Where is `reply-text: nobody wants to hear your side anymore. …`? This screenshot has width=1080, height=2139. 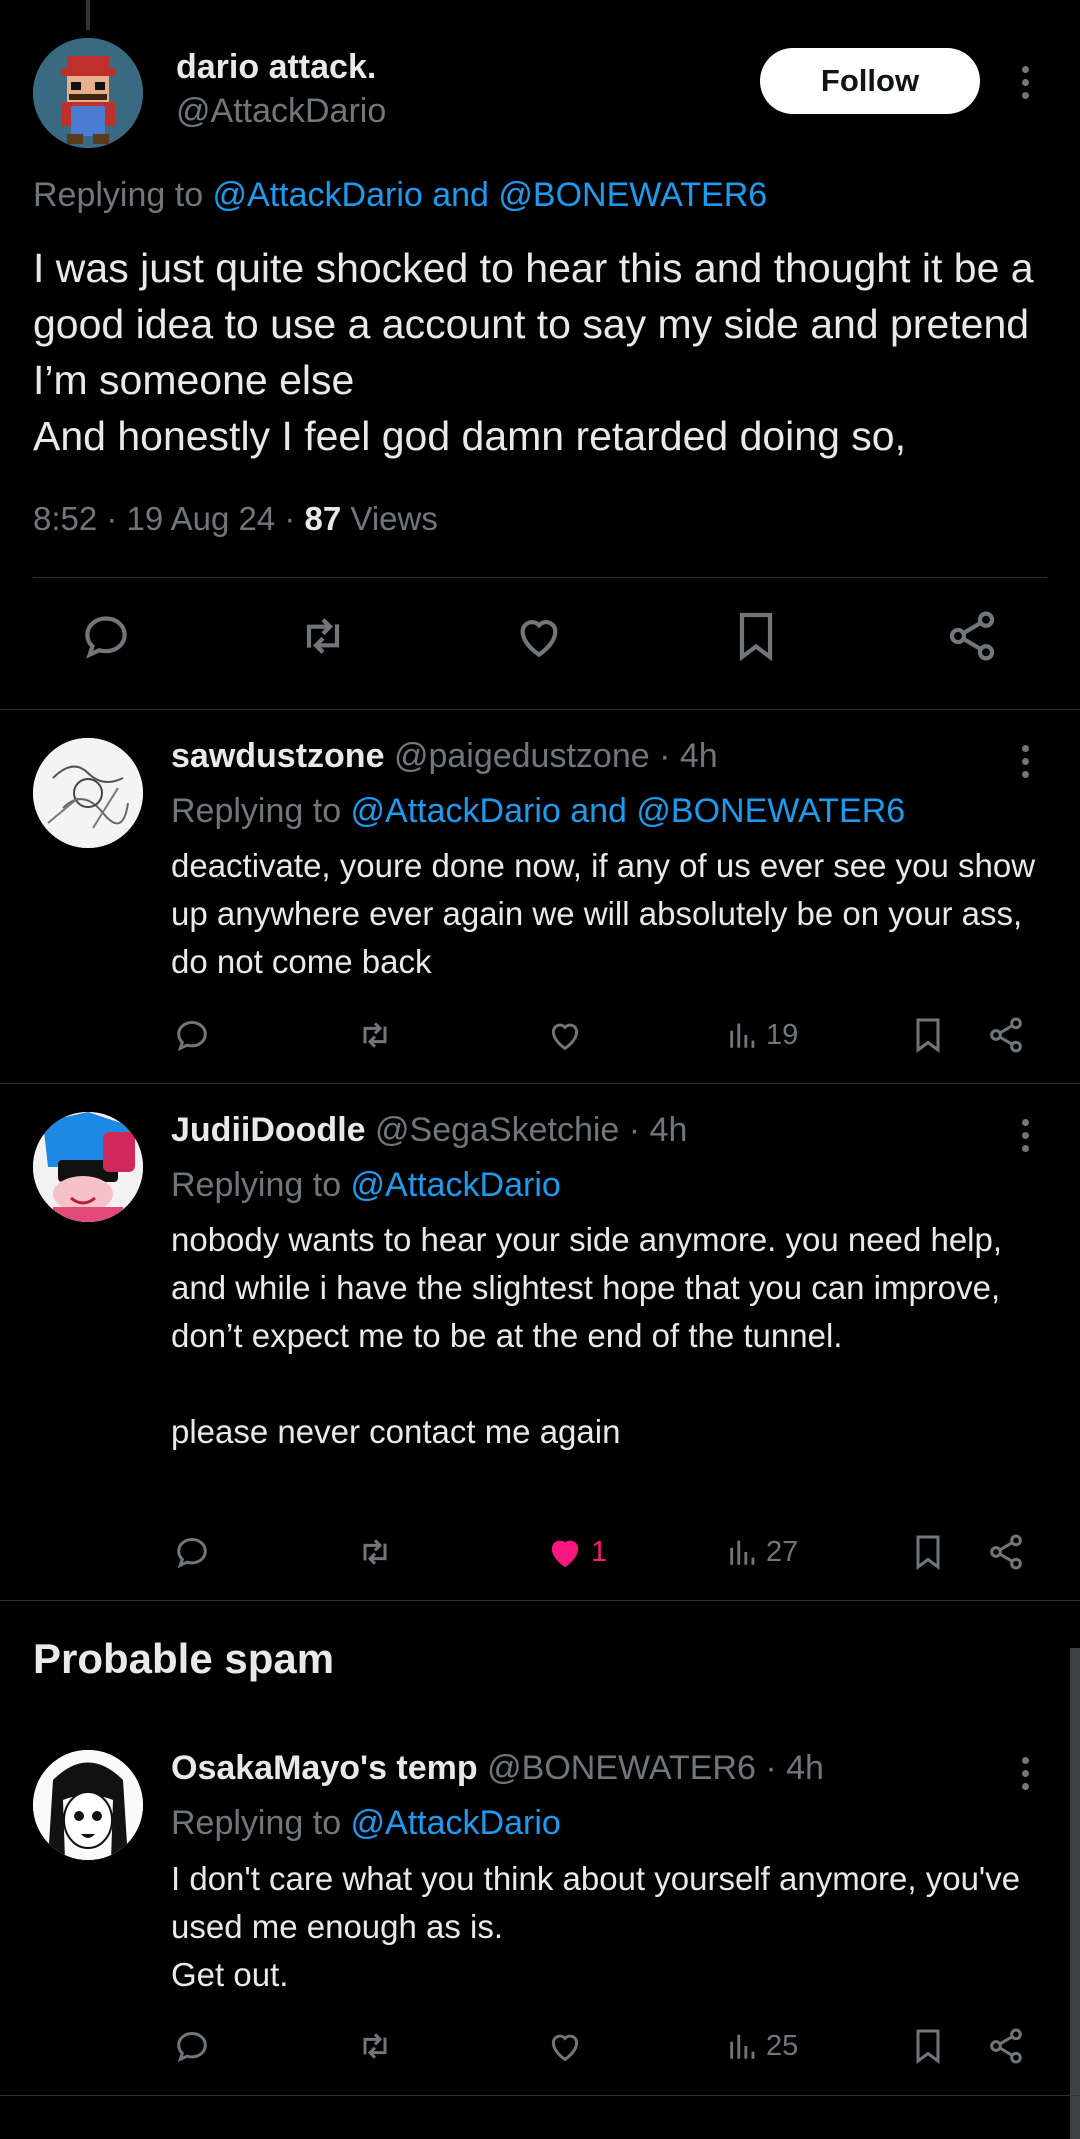 reply-text: nobody wants to hear your side anymore. … is located at coordinates (587, 1335).